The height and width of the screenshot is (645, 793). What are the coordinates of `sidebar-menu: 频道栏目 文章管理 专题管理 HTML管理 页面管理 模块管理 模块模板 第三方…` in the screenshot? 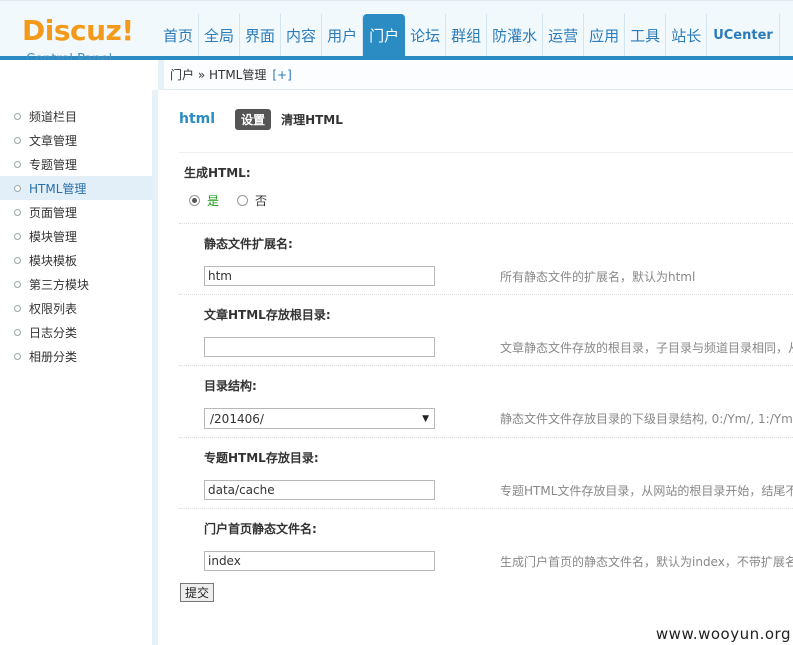 It's located at (76, 236).